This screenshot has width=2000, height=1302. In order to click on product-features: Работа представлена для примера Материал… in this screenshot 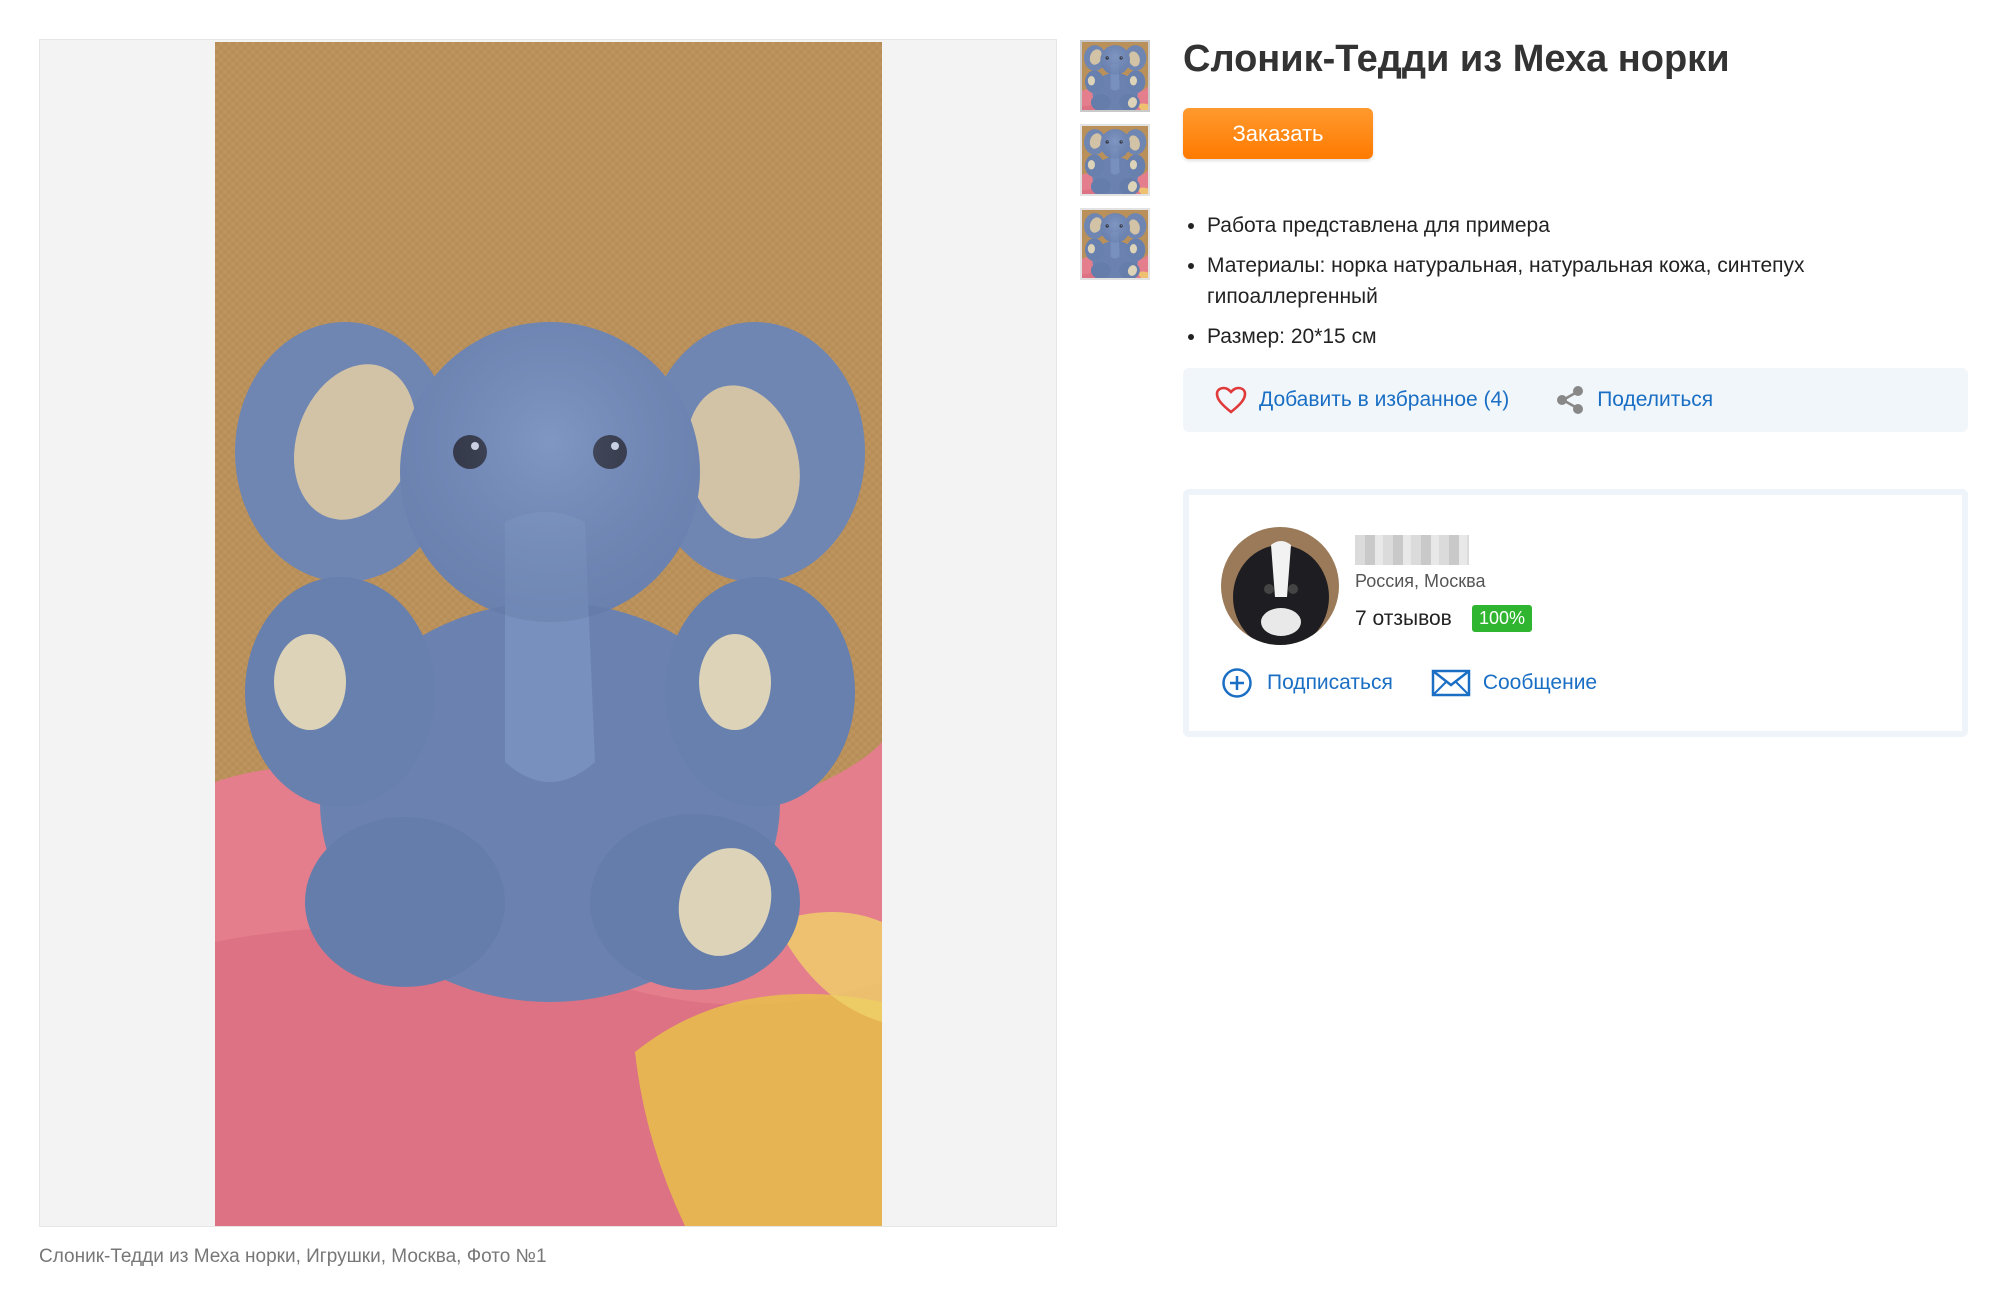, I will do `click(1525, 285)`.